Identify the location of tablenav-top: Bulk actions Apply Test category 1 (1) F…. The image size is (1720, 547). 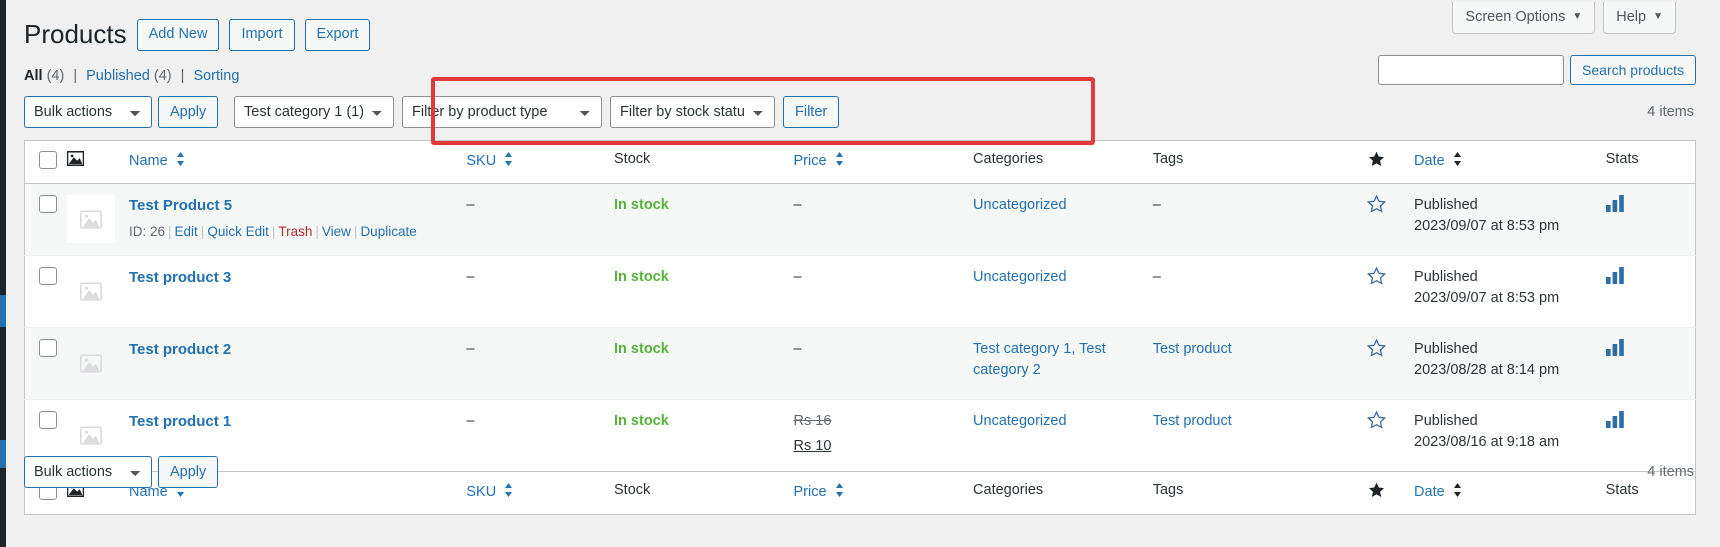
(860, 111).